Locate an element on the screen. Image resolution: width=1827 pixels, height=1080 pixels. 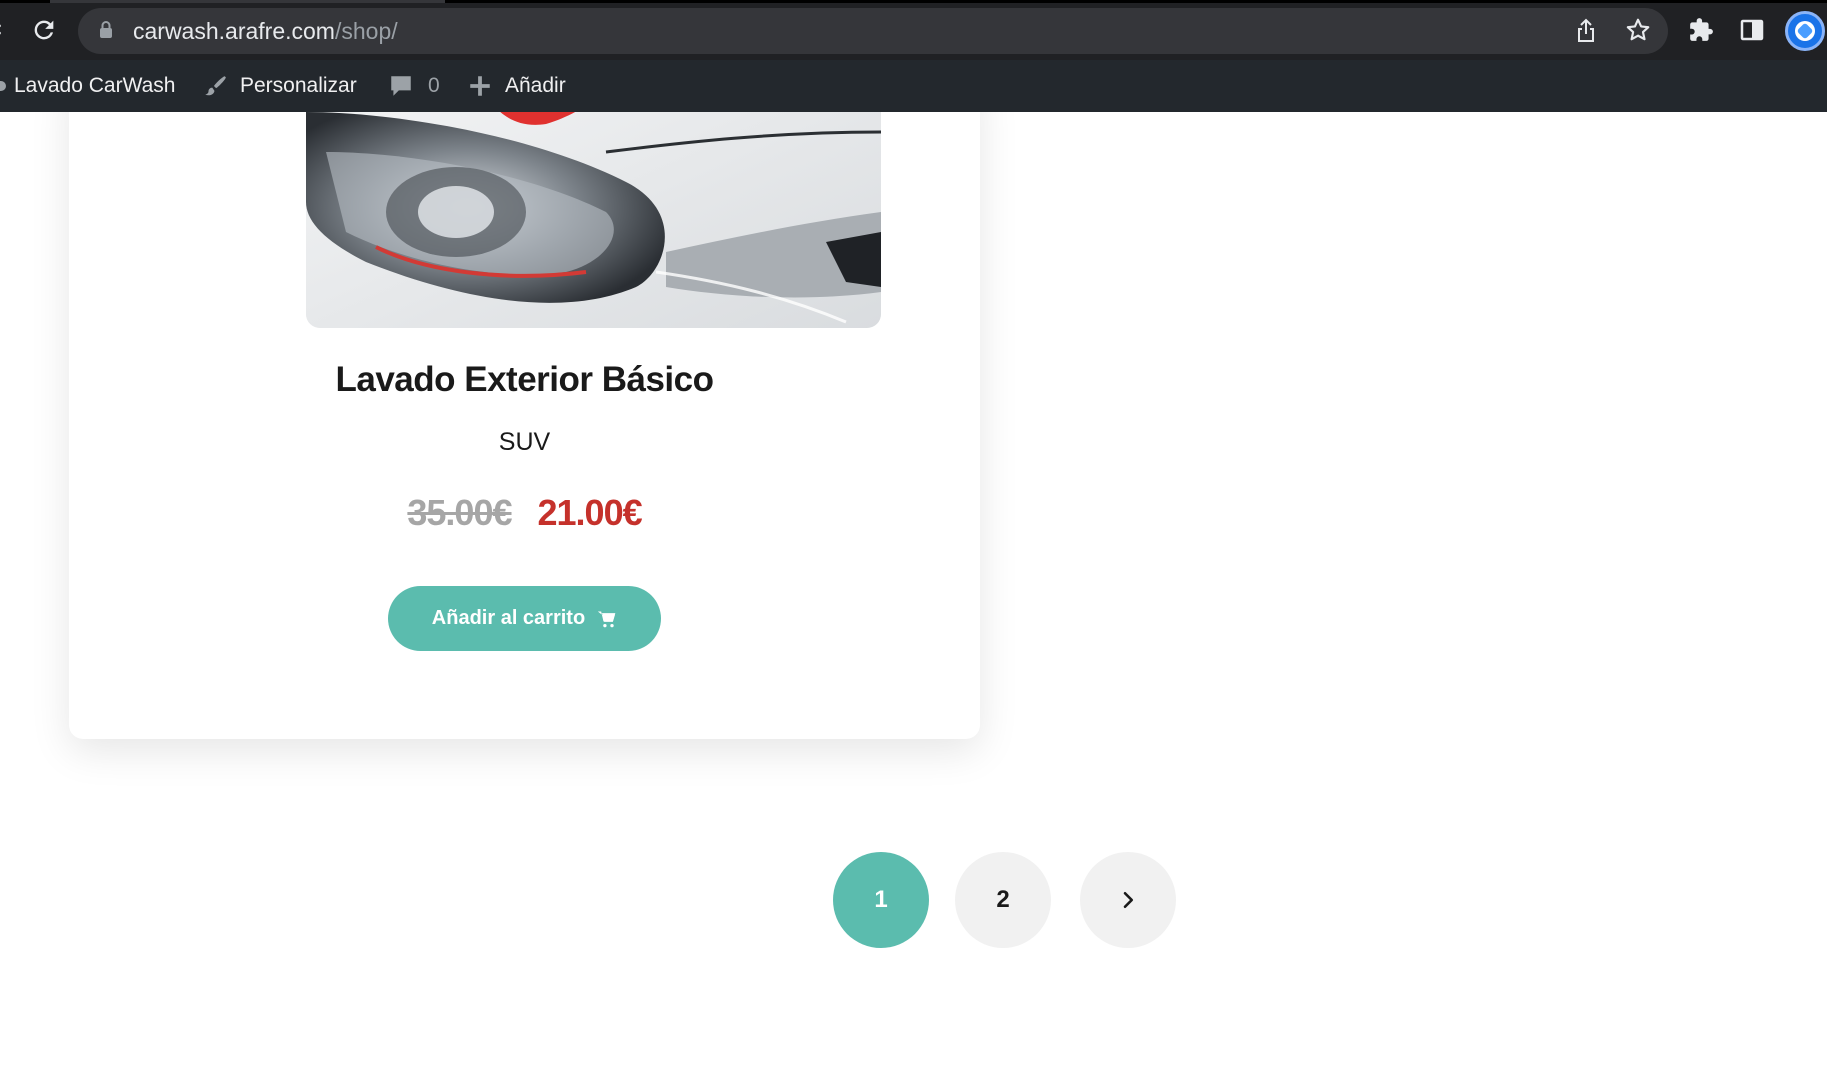
chevron-right-icon is located at coordinates (1128, 900).